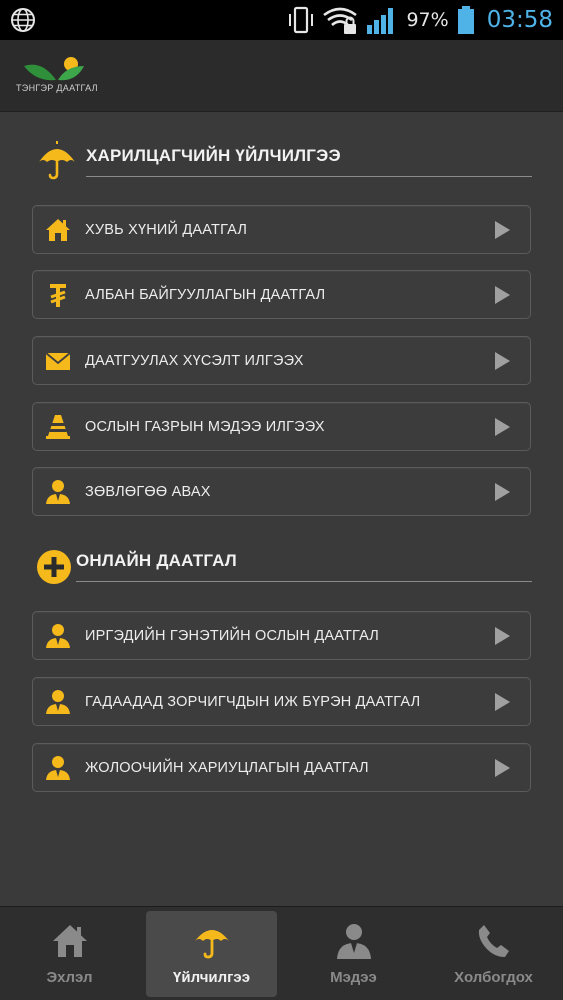  What do you see at coordinates (232, 635) in the screenshot?
I see `menu-item-label: ИРГЭДИЙН ГЭНЭТИЙН ОСЛЫН ДААТГАЛ` at bounding box center [232, 635].